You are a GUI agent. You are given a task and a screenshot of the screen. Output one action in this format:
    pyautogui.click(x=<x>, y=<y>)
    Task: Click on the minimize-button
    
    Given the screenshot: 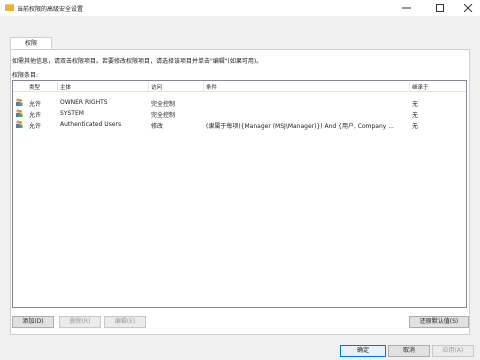 What is the action you would take?
    pyautogui.click(x=406, y=8)
    